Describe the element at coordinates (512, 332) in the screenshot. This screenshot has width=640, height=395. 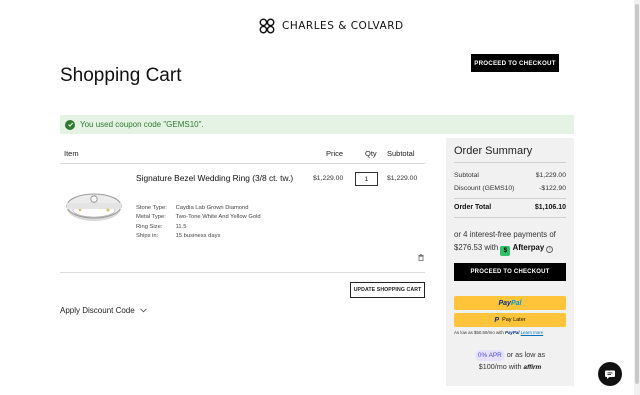
I see `paypal-brand: PayPal` at that location.